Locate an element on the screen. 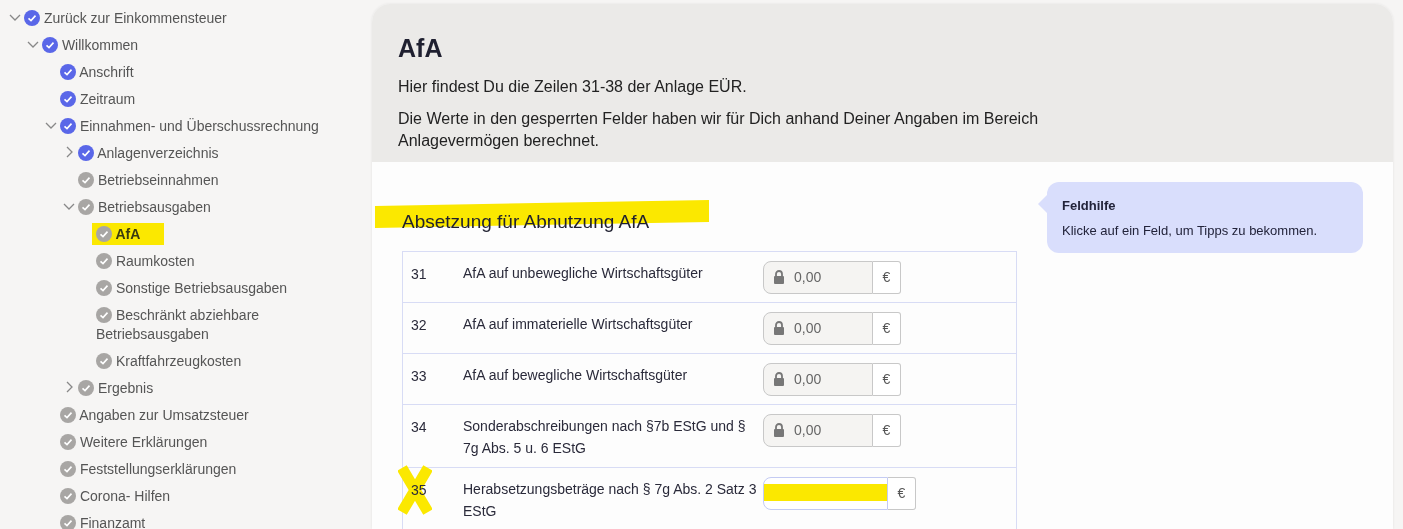  tree-item: Anlagenverzeichnis is located at coordinates (148, 153).